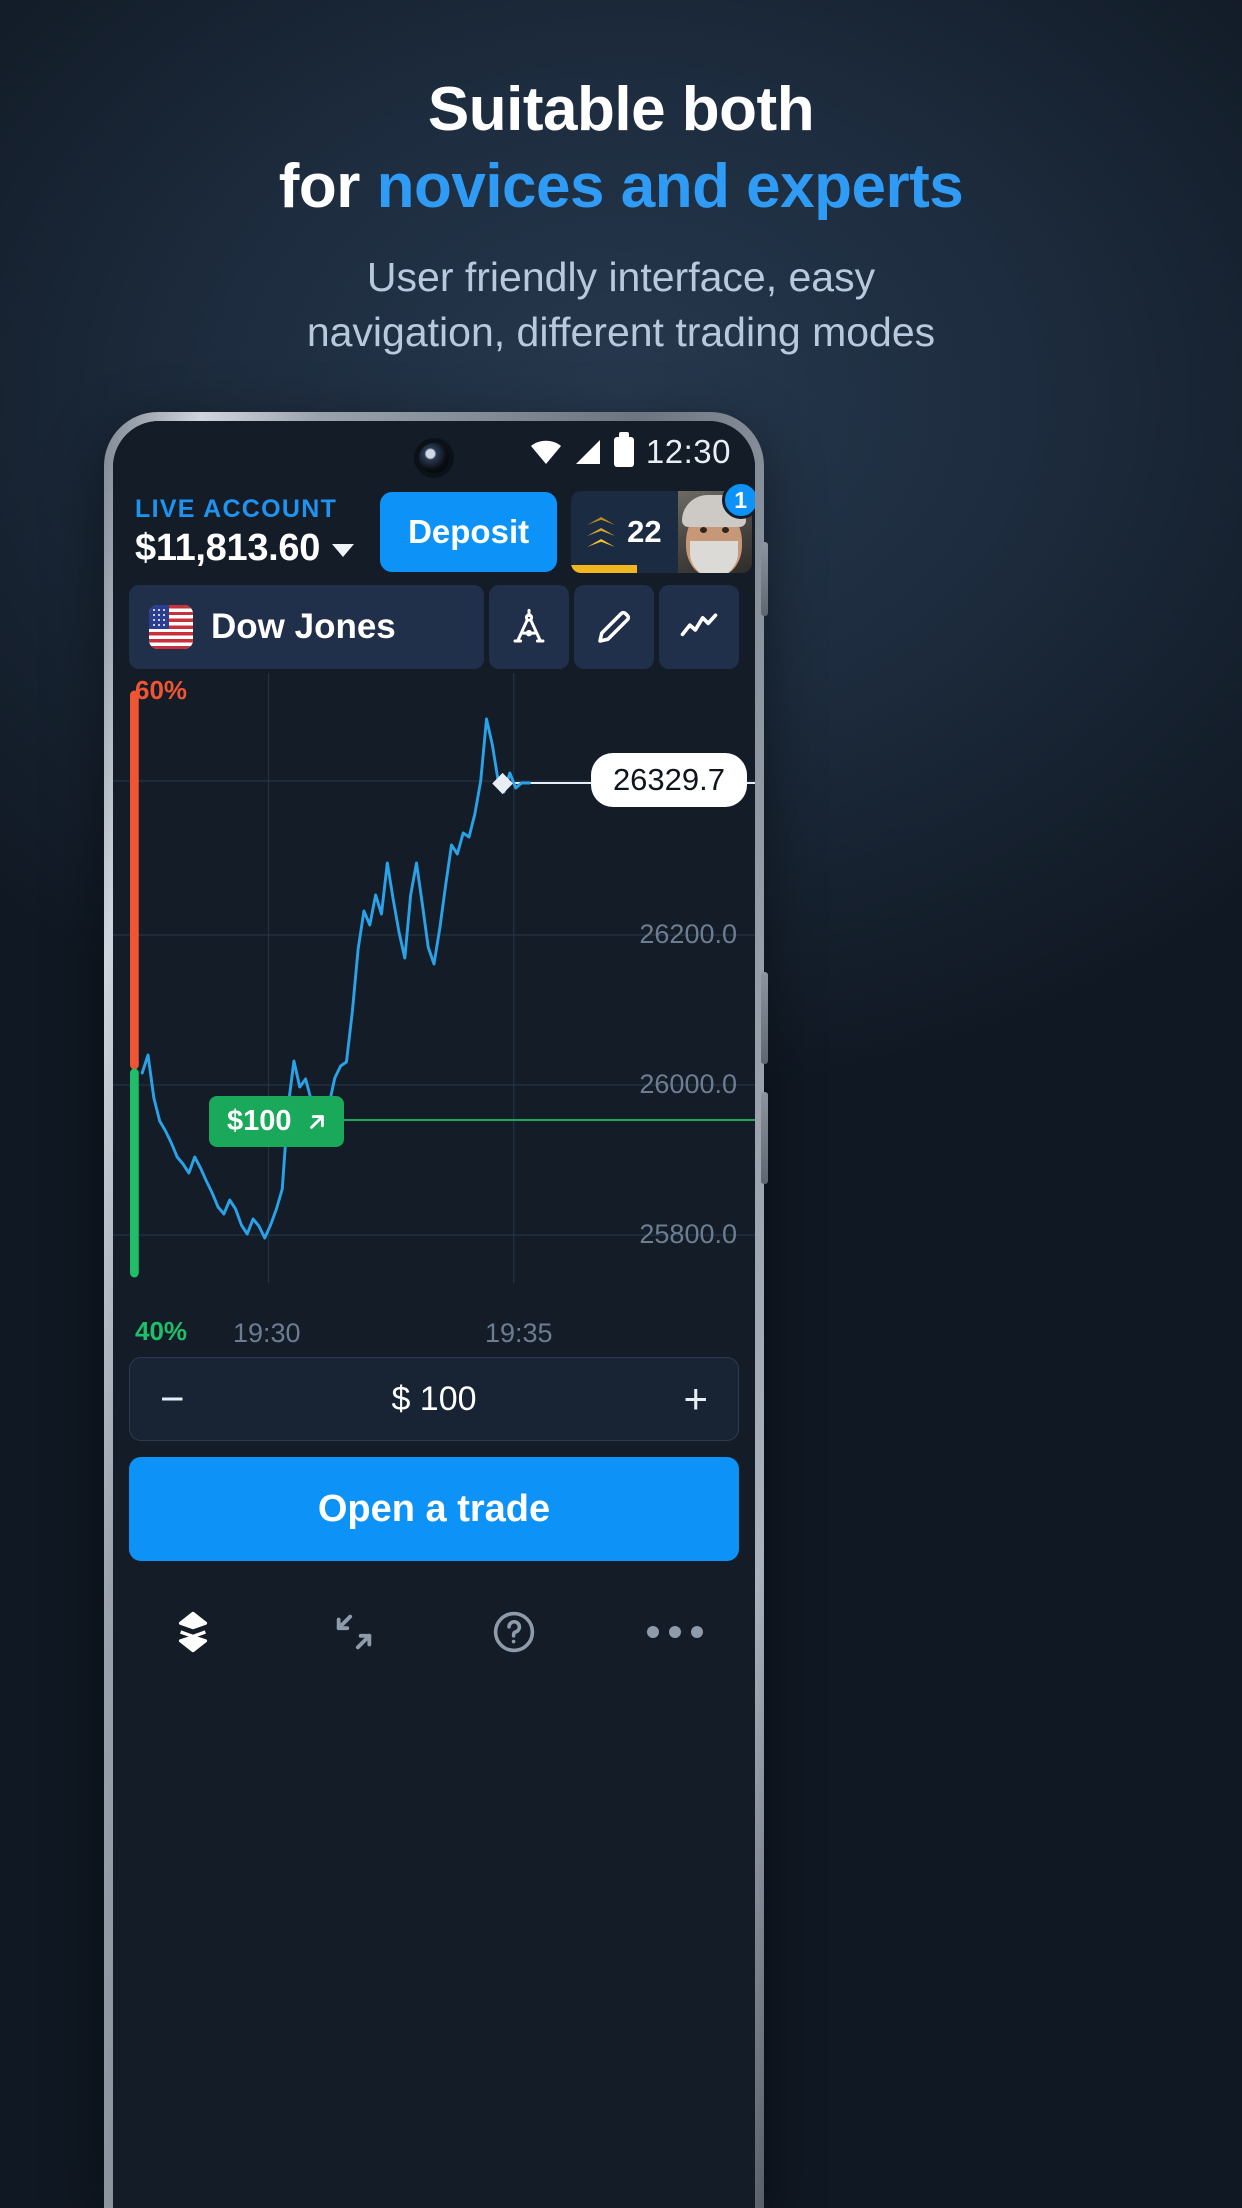 The image size is (1242, 2208). What do you see at coordinates (529, 627) in the screenshot?
I see `compass-icon` at bounding box center [529, 627].